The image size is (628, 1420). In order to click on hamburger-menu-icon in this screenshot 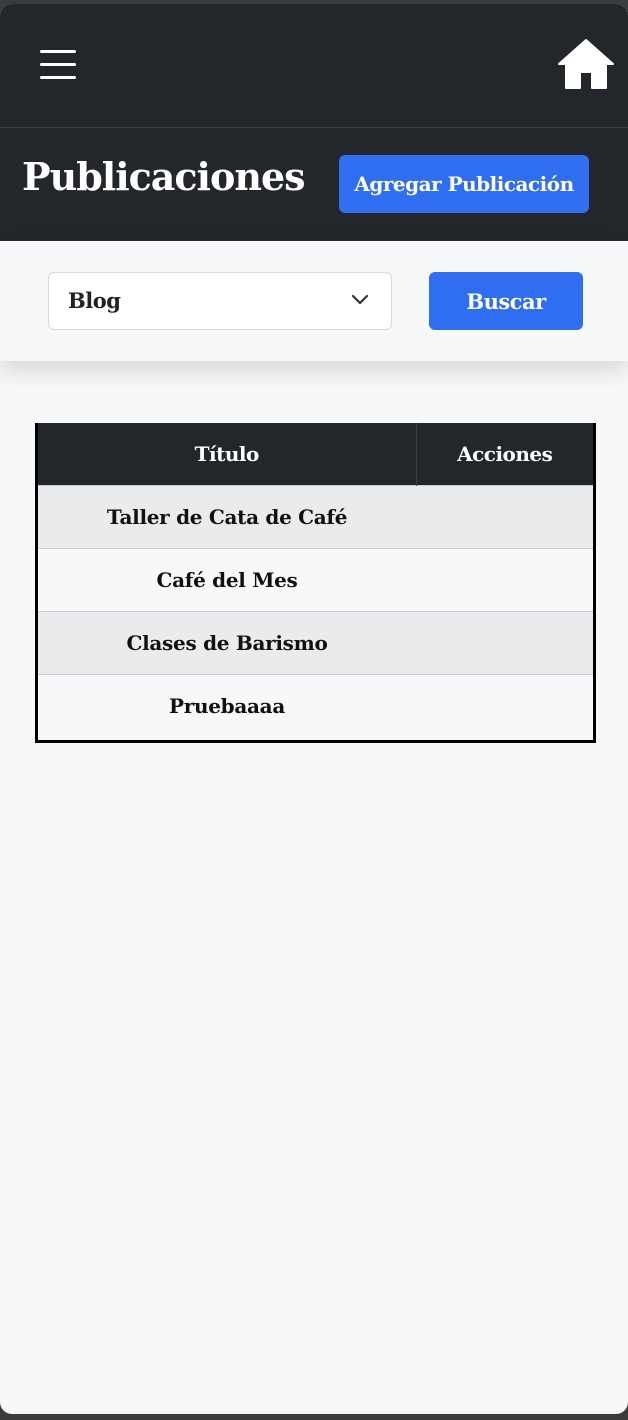, I will do `click(58, 65)`.